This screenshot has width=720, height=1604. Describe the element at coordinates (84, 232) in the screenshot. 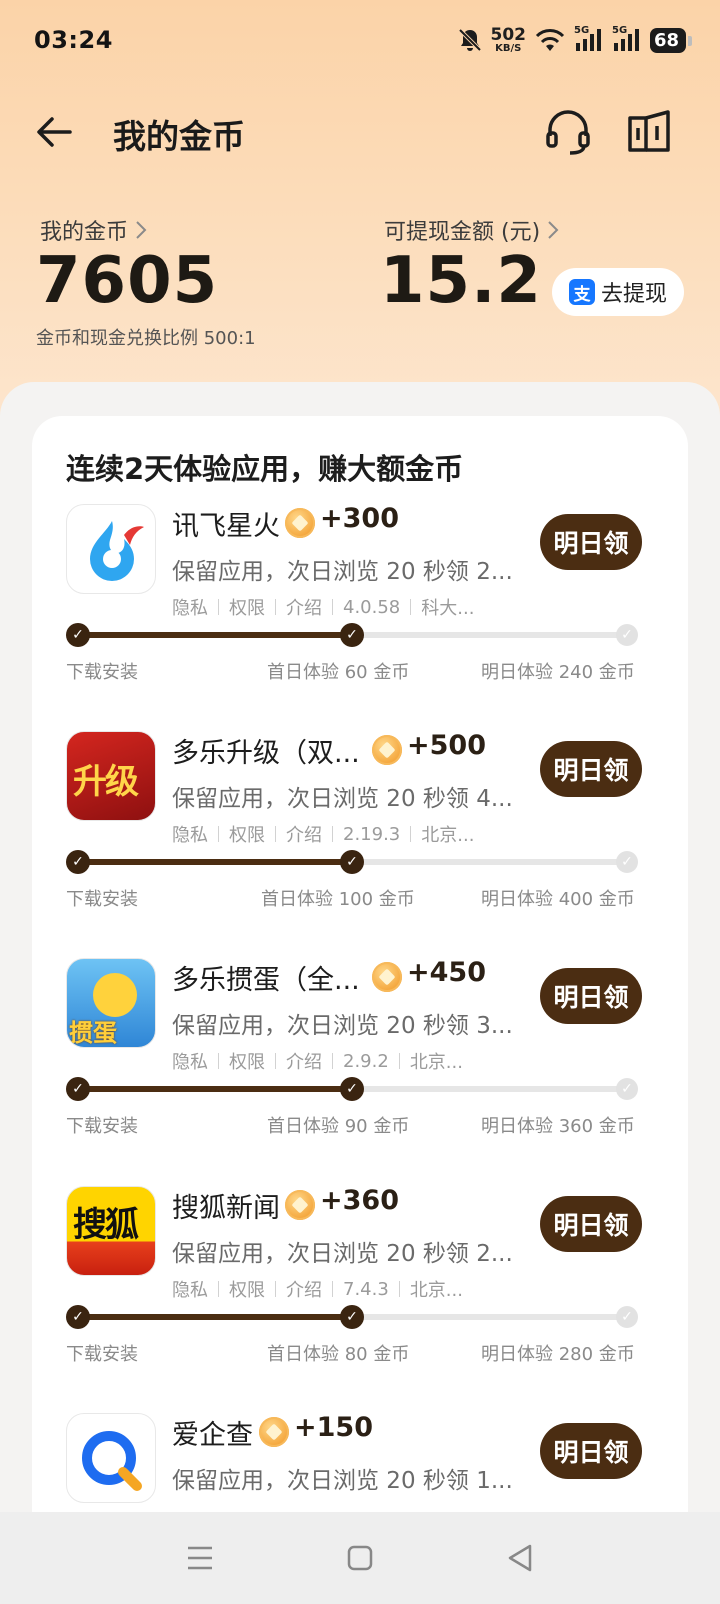

I see `coins-label: 我的金币` at that location.